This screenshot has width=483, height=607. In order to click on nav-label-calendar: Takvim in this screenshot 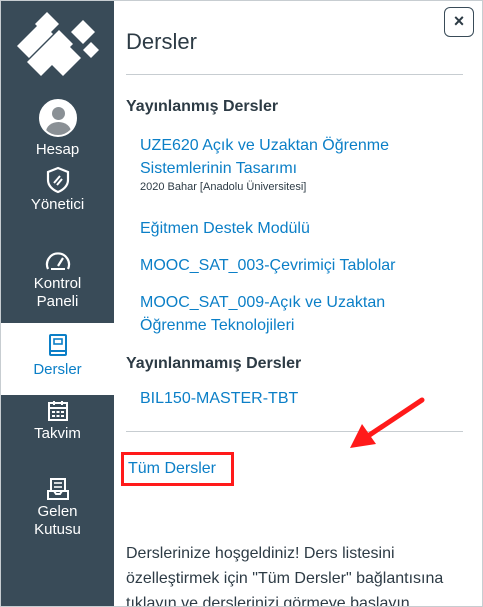, I will do `click(57, 433)`.